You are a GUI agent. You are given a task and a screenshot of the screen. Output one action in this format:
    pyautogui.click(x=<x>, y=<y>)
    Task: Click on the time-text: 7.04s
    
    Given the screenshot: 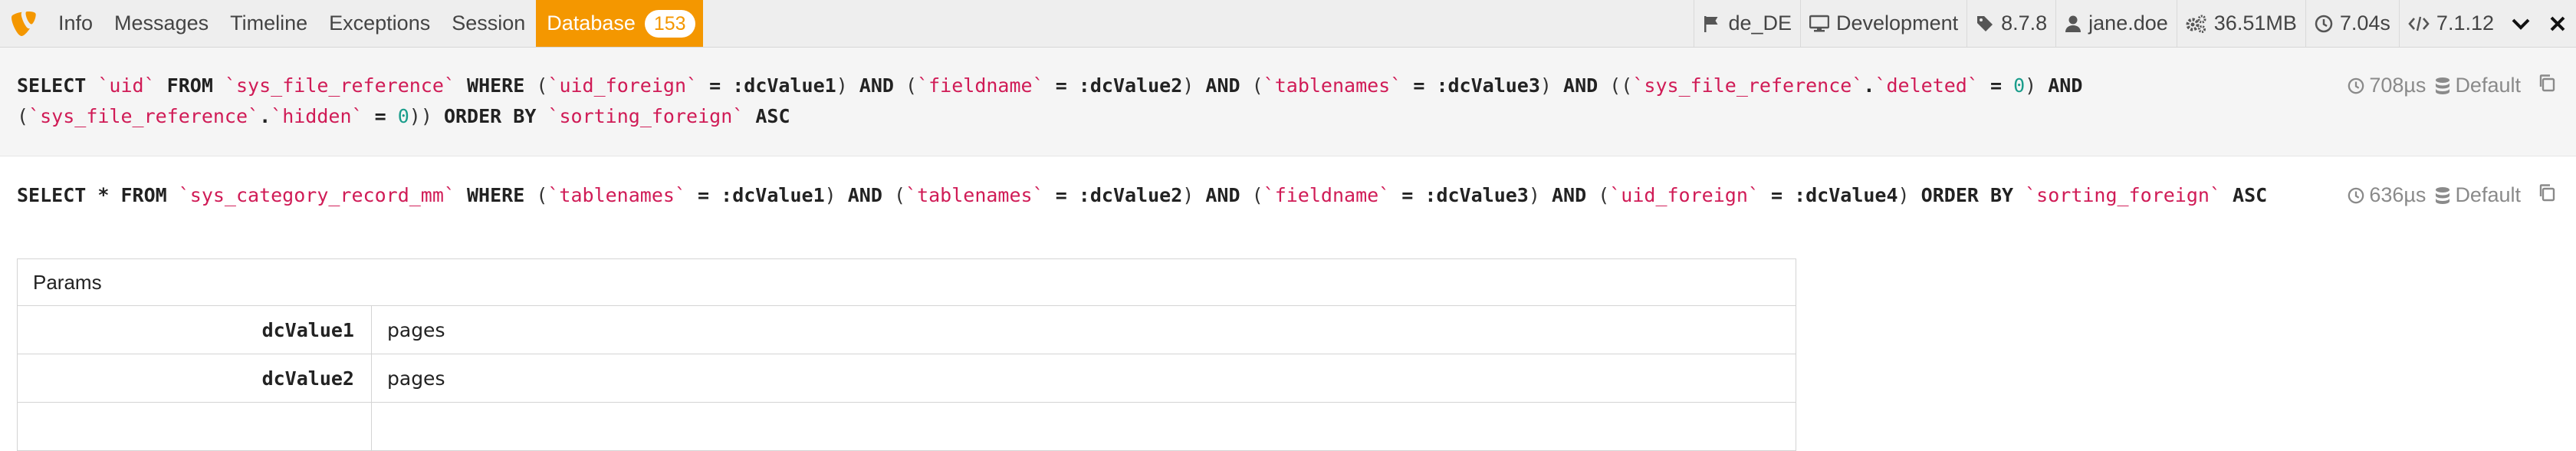 What is the action you would take?
    pyautogui.click(x=2364, y=23)
    